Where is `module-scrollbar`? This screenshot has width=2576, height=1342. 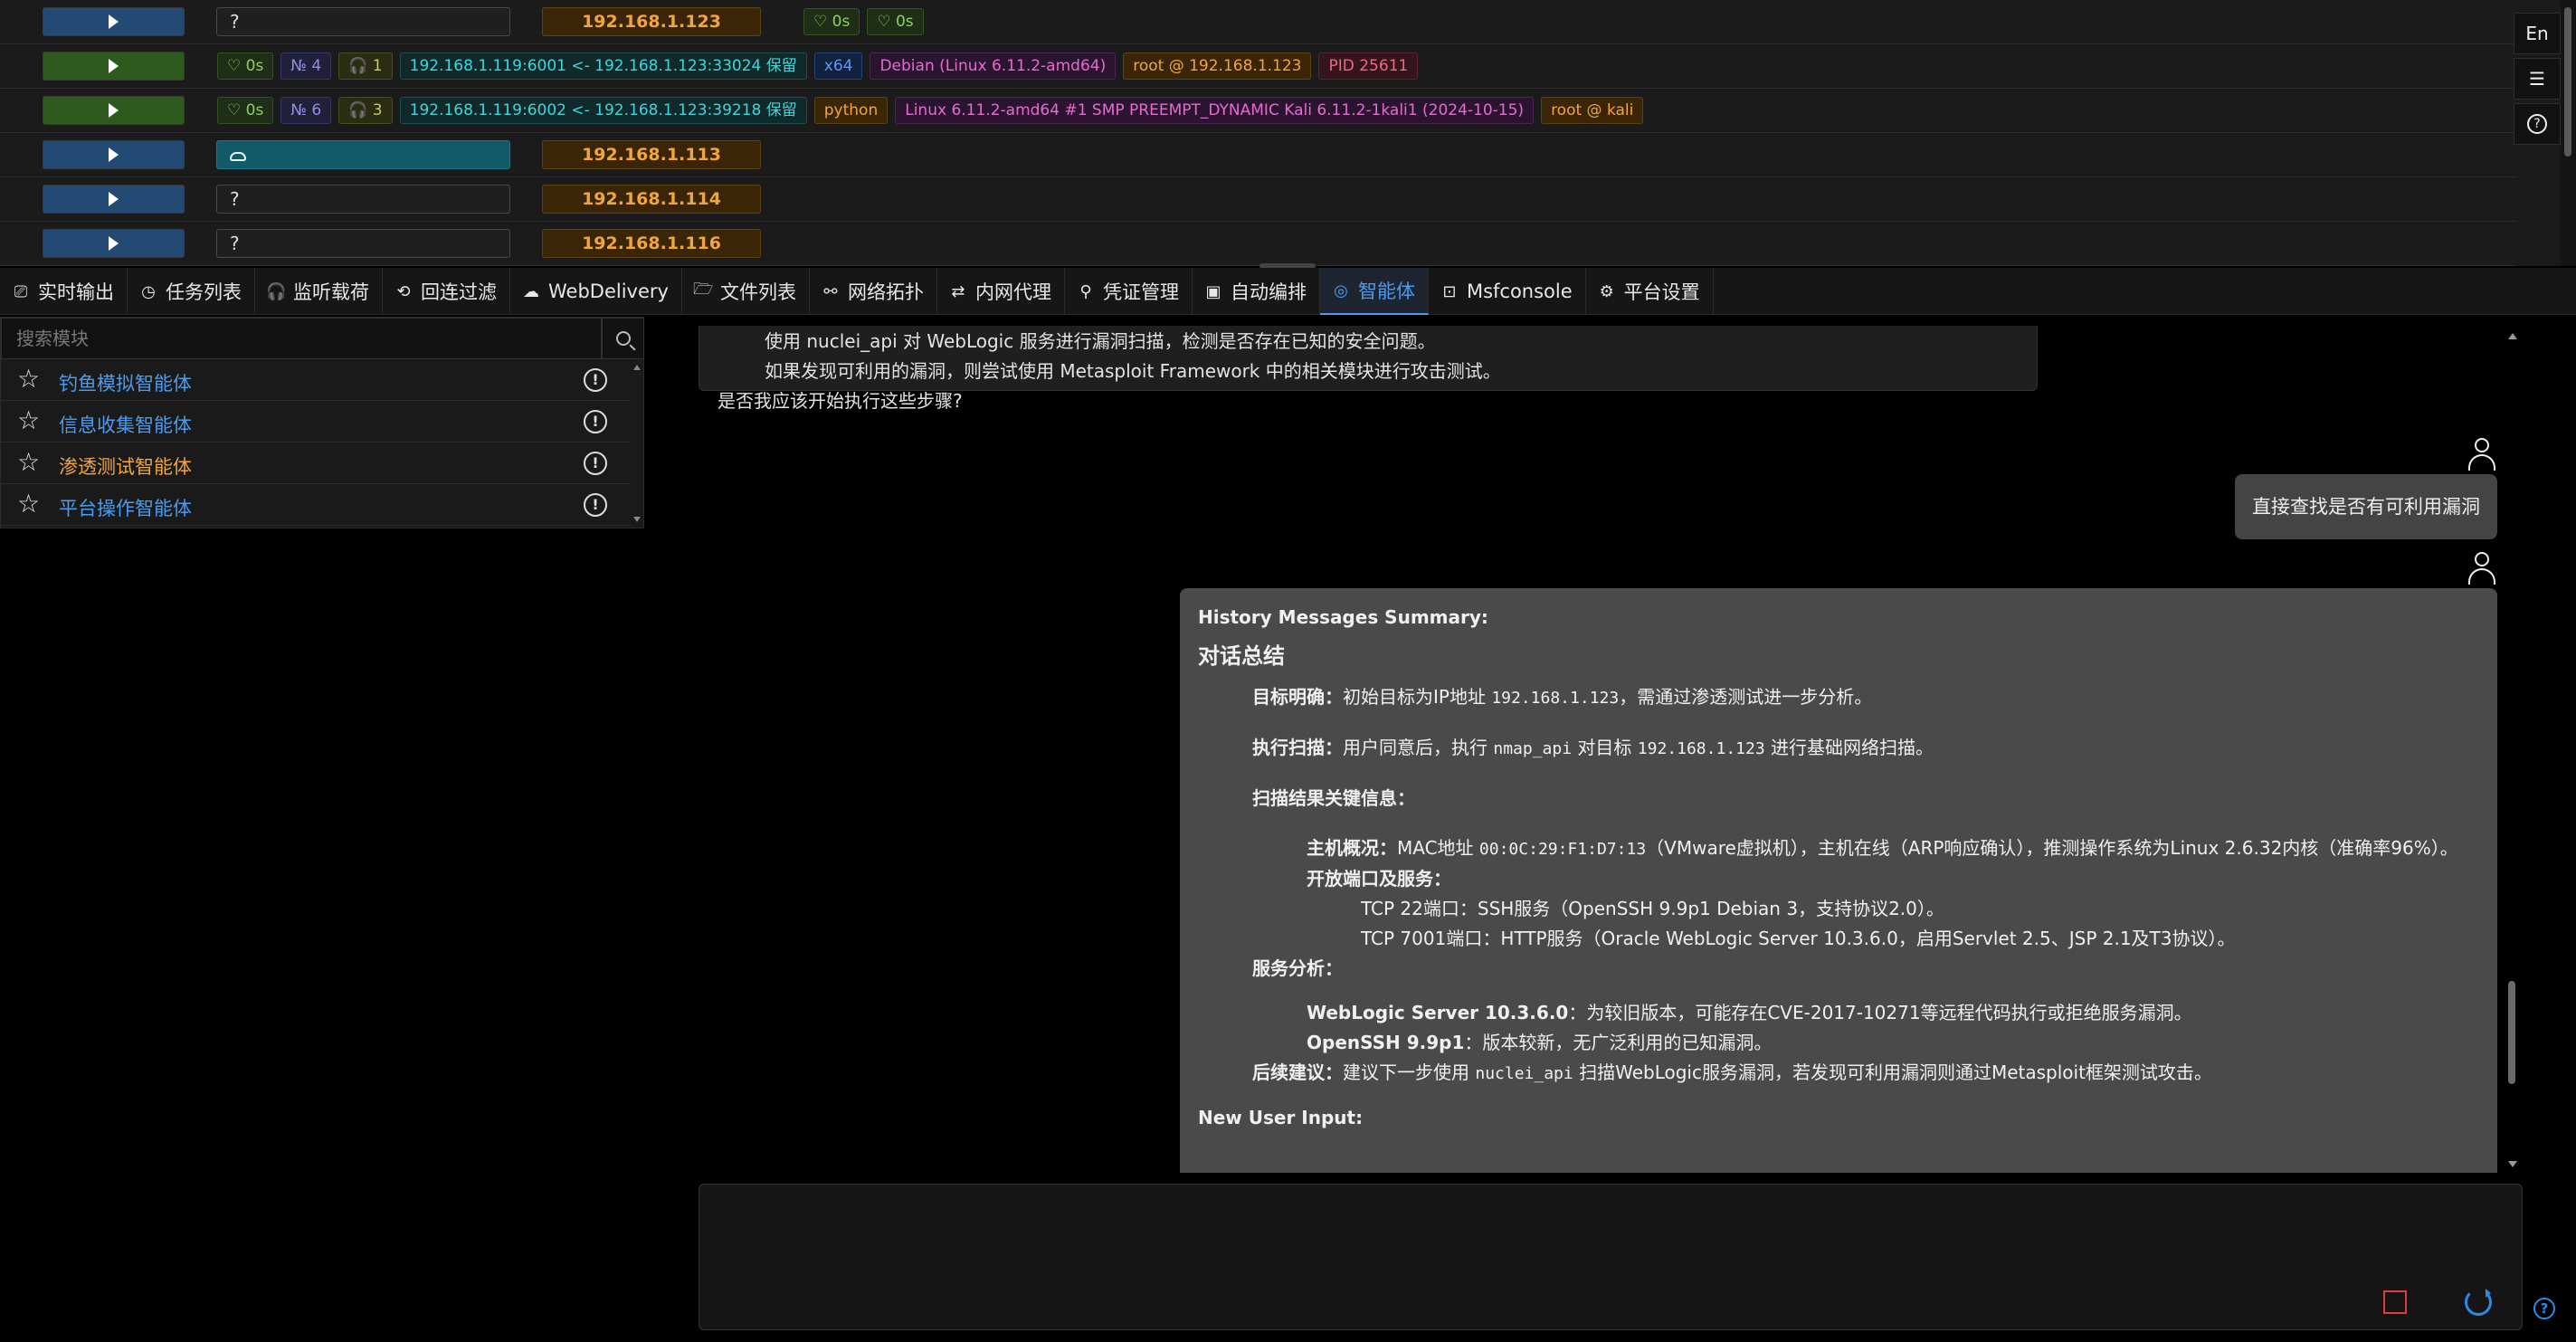 module-scrollbar is located at coordinates (637, 443).